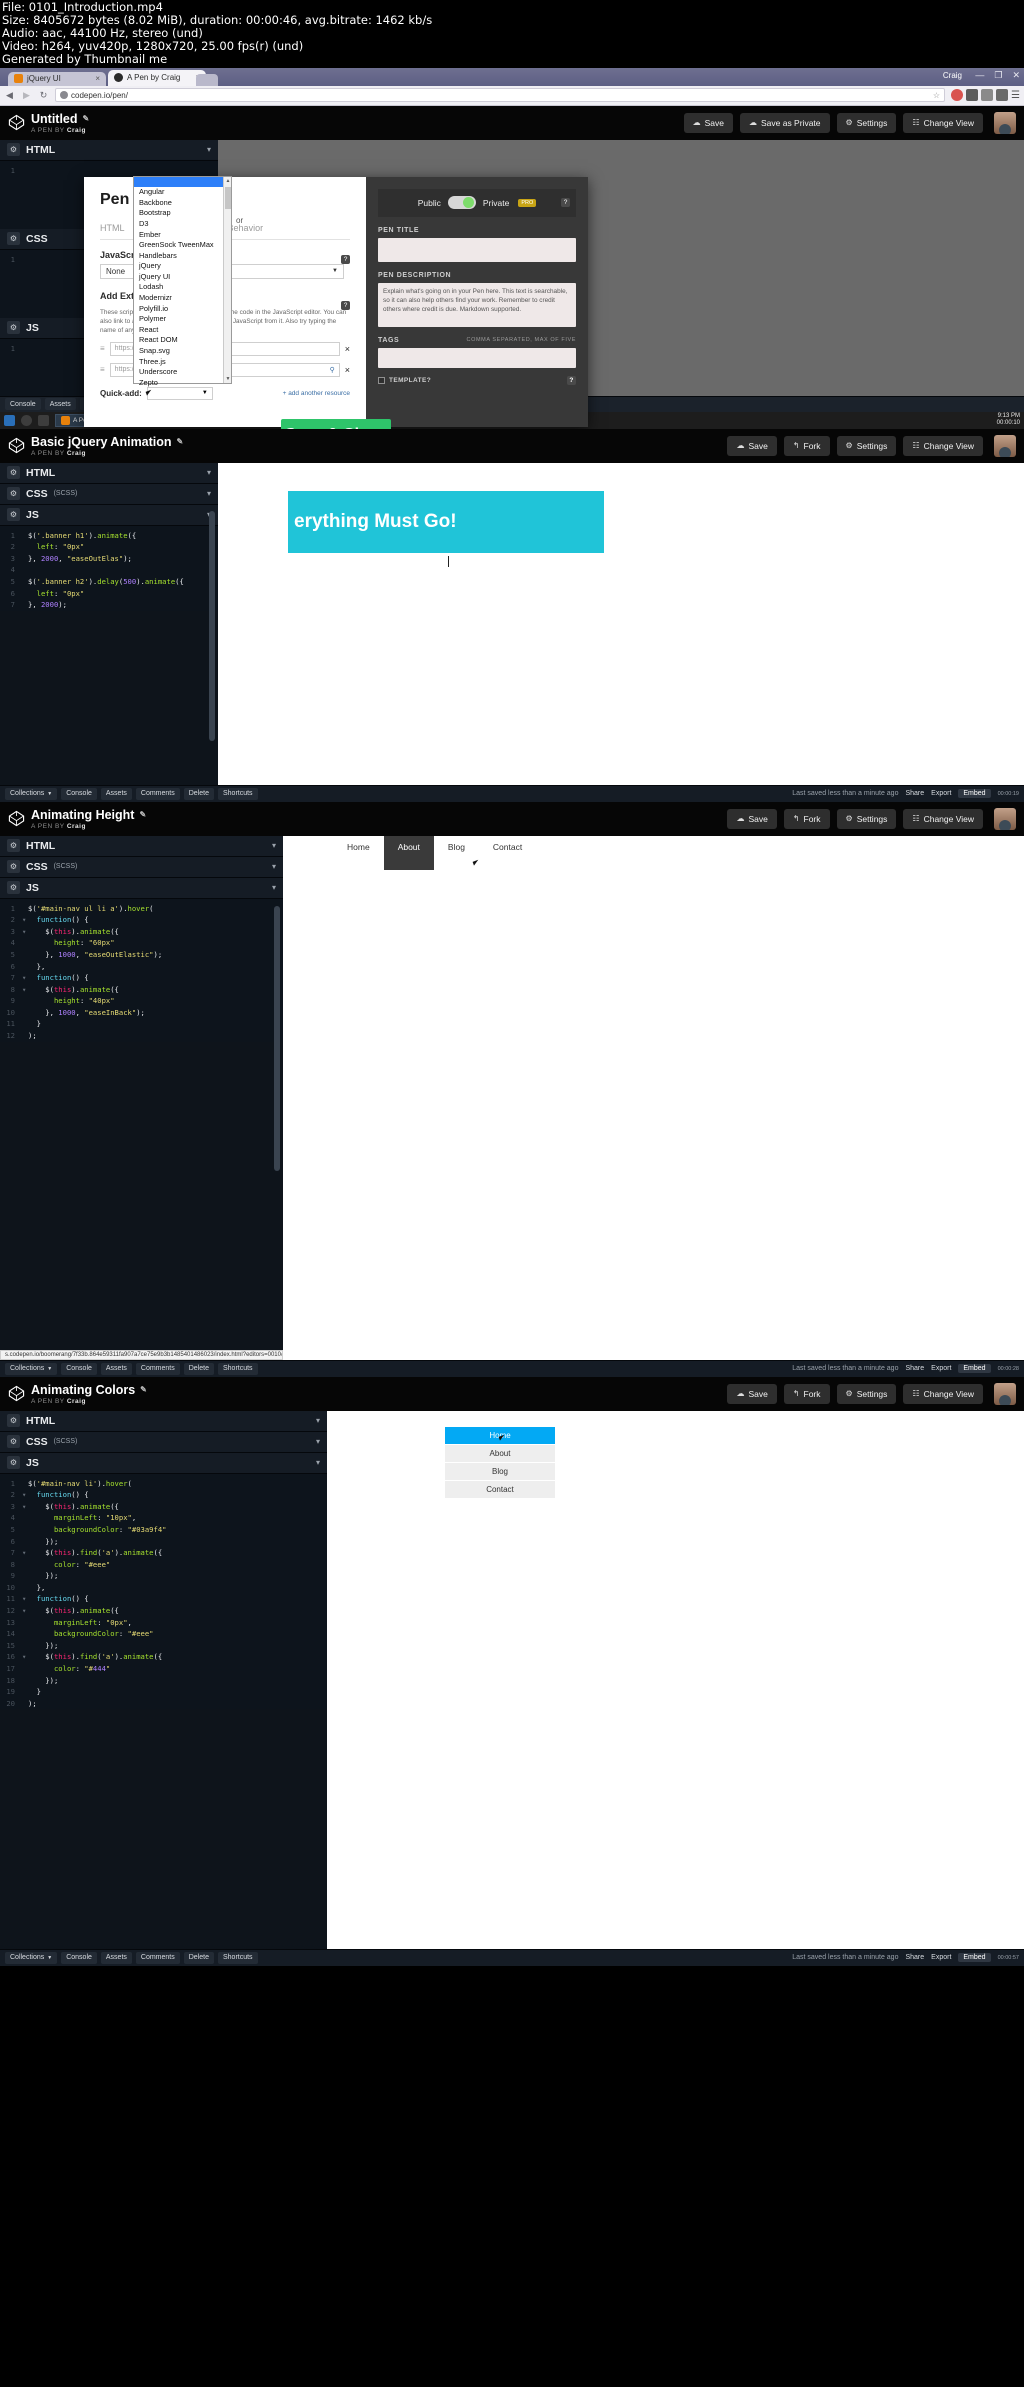 This screenshot has width=1024, height=2387. I want to click on reload-icon: ↻, so click(43, 95).